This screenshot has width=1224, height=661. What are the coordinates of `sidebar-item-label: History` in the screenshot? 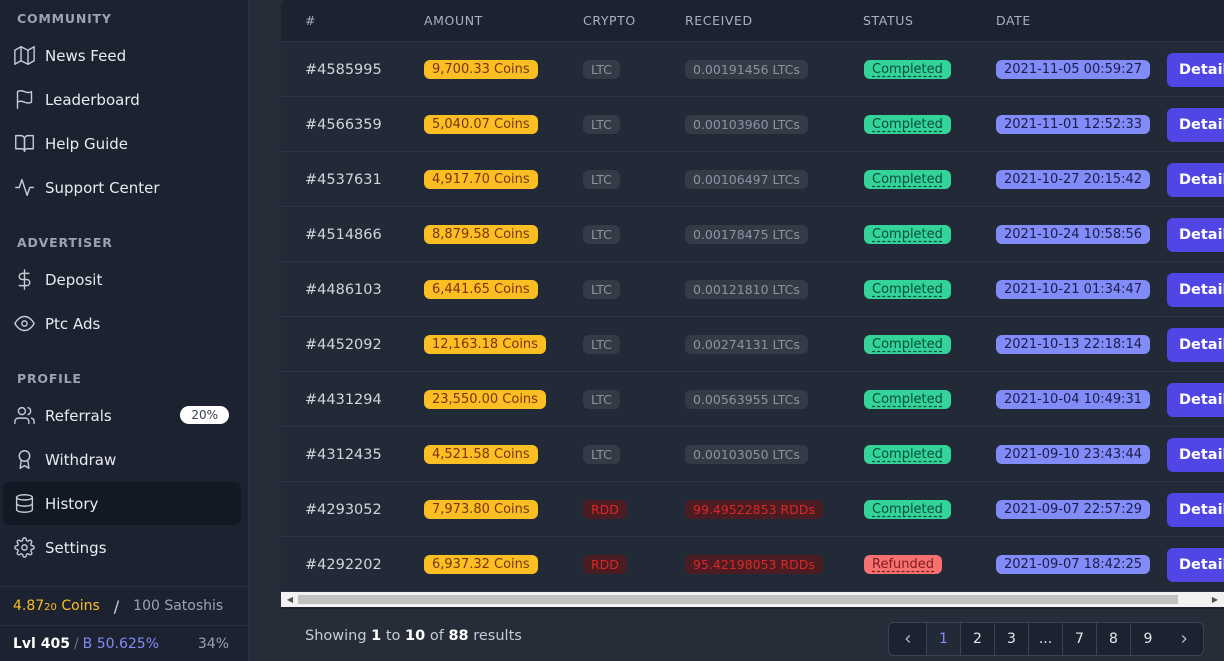 It's located at (72, 503).